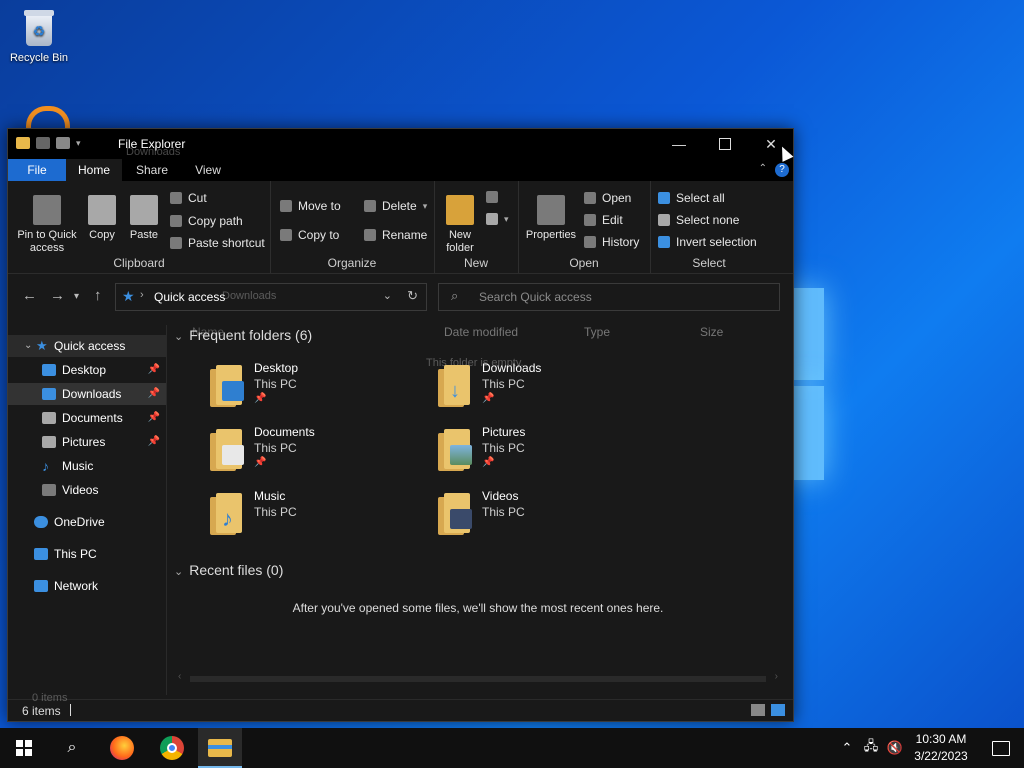 The width and height of the screenshot is (1024, 768). I want to click on tab-share: Share, so click(152, 170).